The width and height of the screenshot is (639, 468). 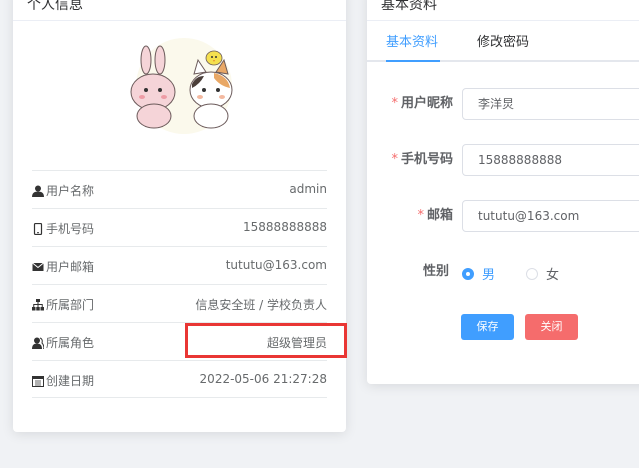 I want to click on info-label: 所属部门, so click(x=70, y=305).